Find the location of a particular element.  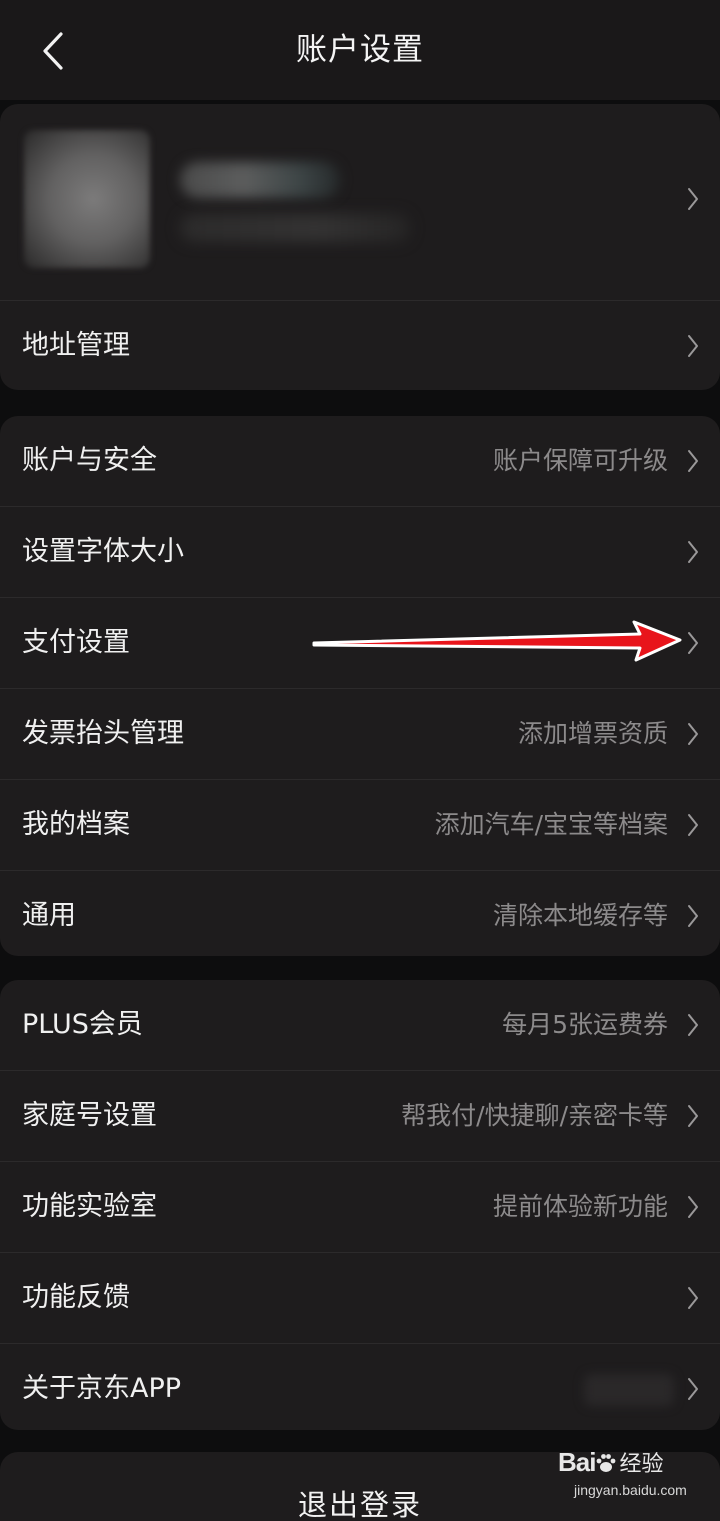

row-label: 设置字体大小 is located at coordinates (103, 551).